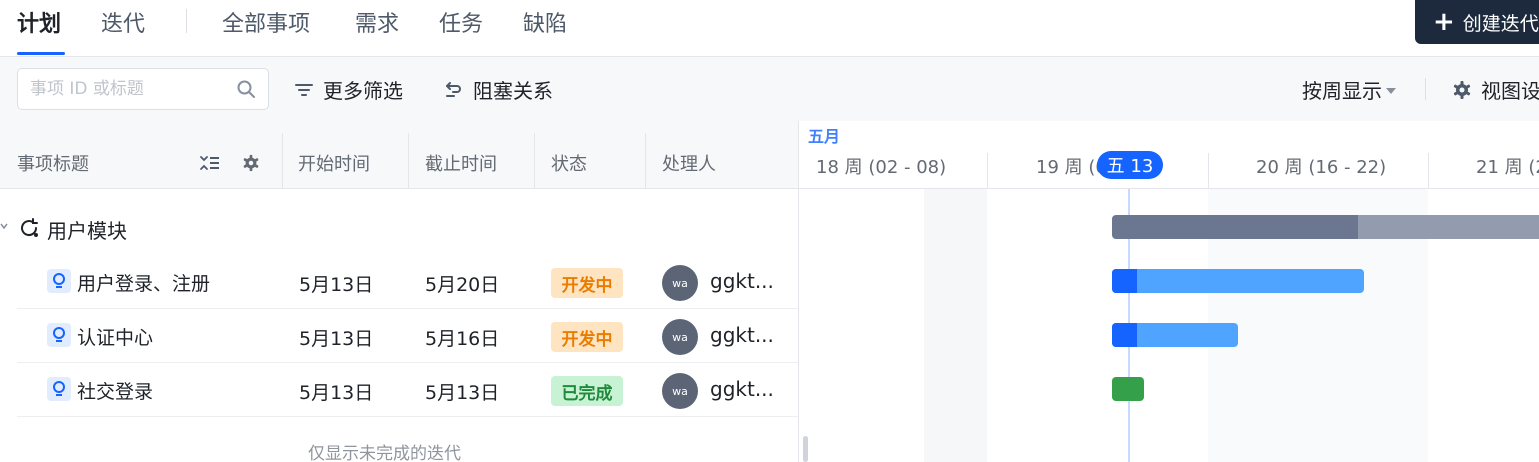 The width and height of the screenshot is (1539, 462). What do you see at coordinates (587, 391) in the screenshot?
I see `status-badge: 已完成` at bounding box center [587, 391].